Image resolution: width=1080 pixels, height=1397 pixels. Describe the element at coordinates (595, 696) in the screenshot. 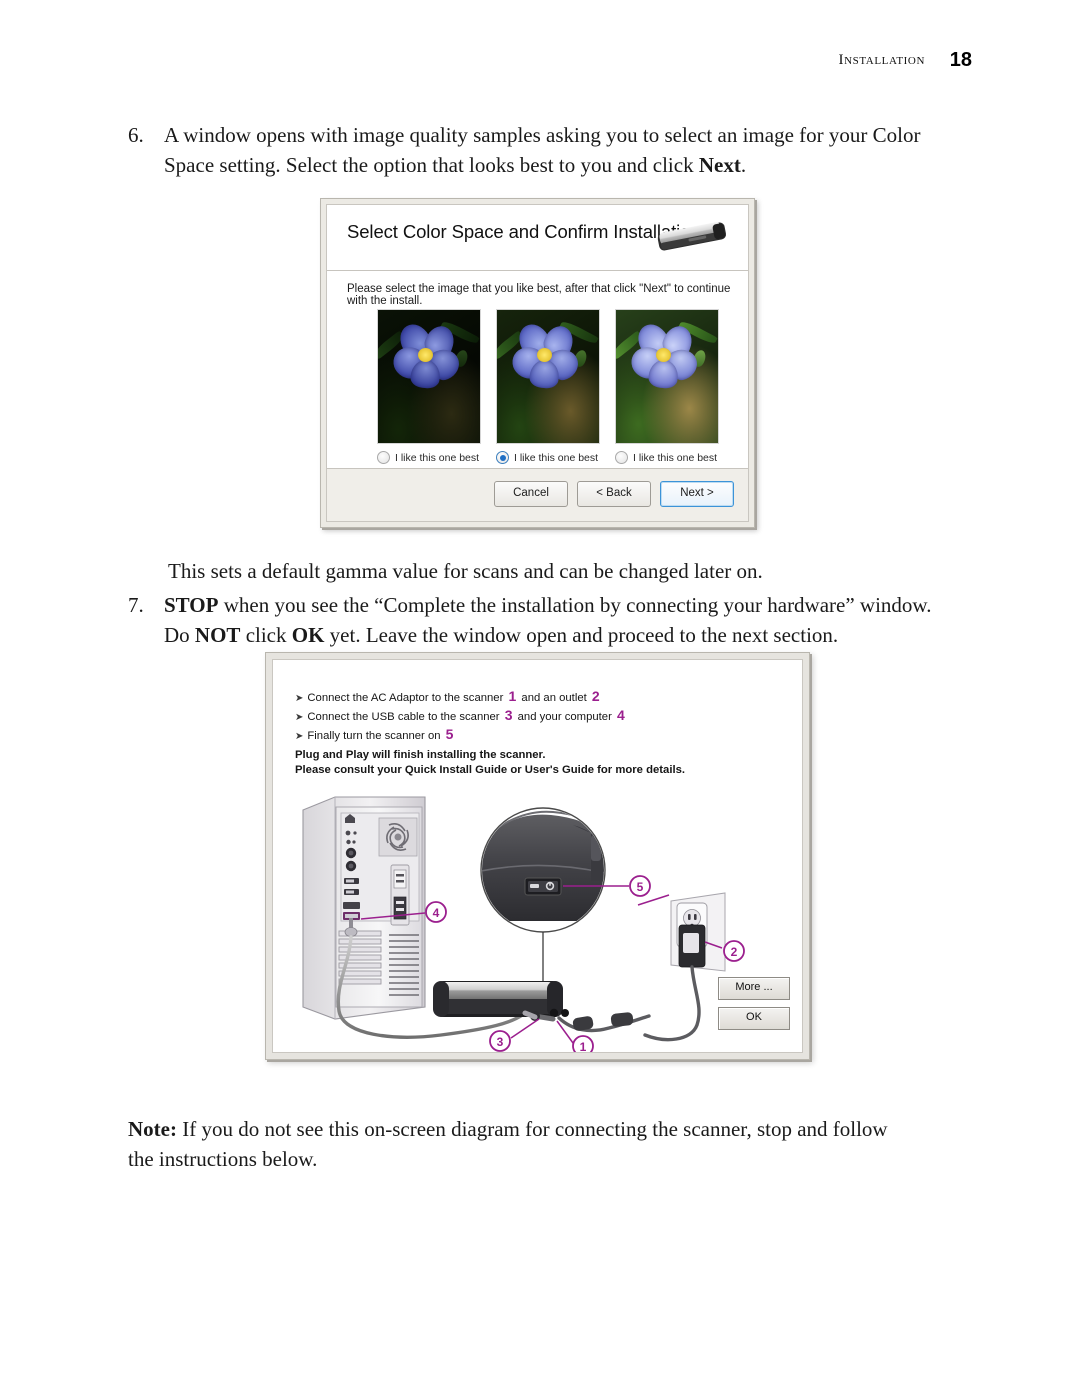

I see `bullet-1-num-2: 2` at that location.